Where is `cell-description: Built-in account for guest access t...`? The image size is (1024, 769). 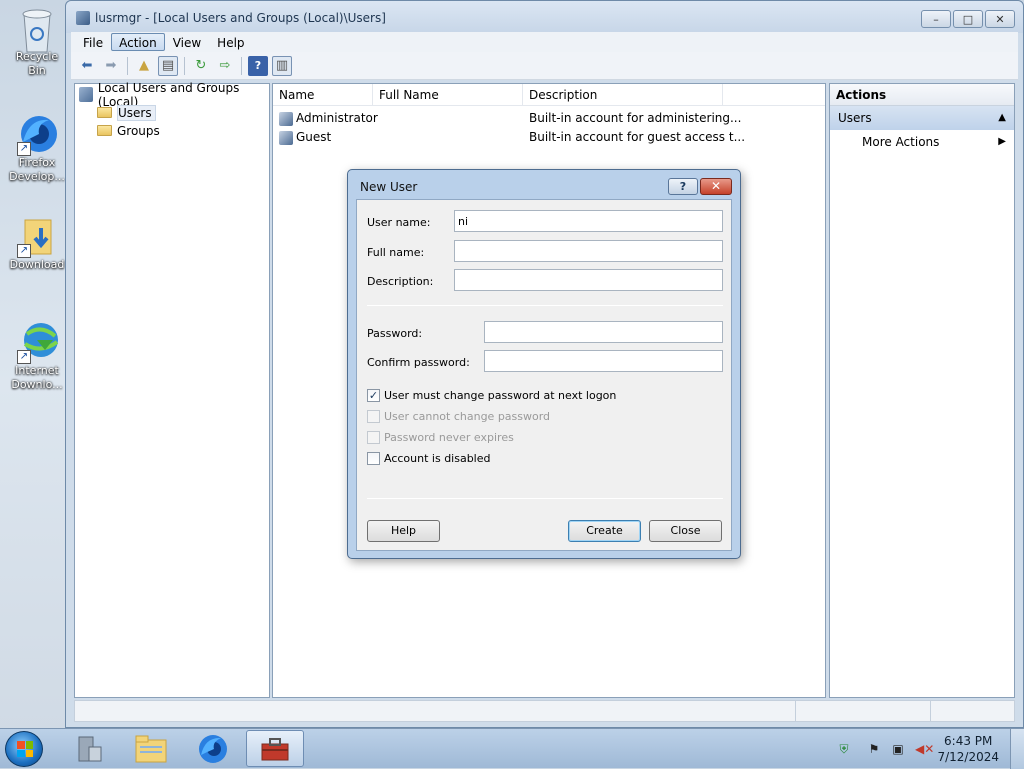 cell-description: Built-in account for guest access t... is located at coordinates (637, 137).